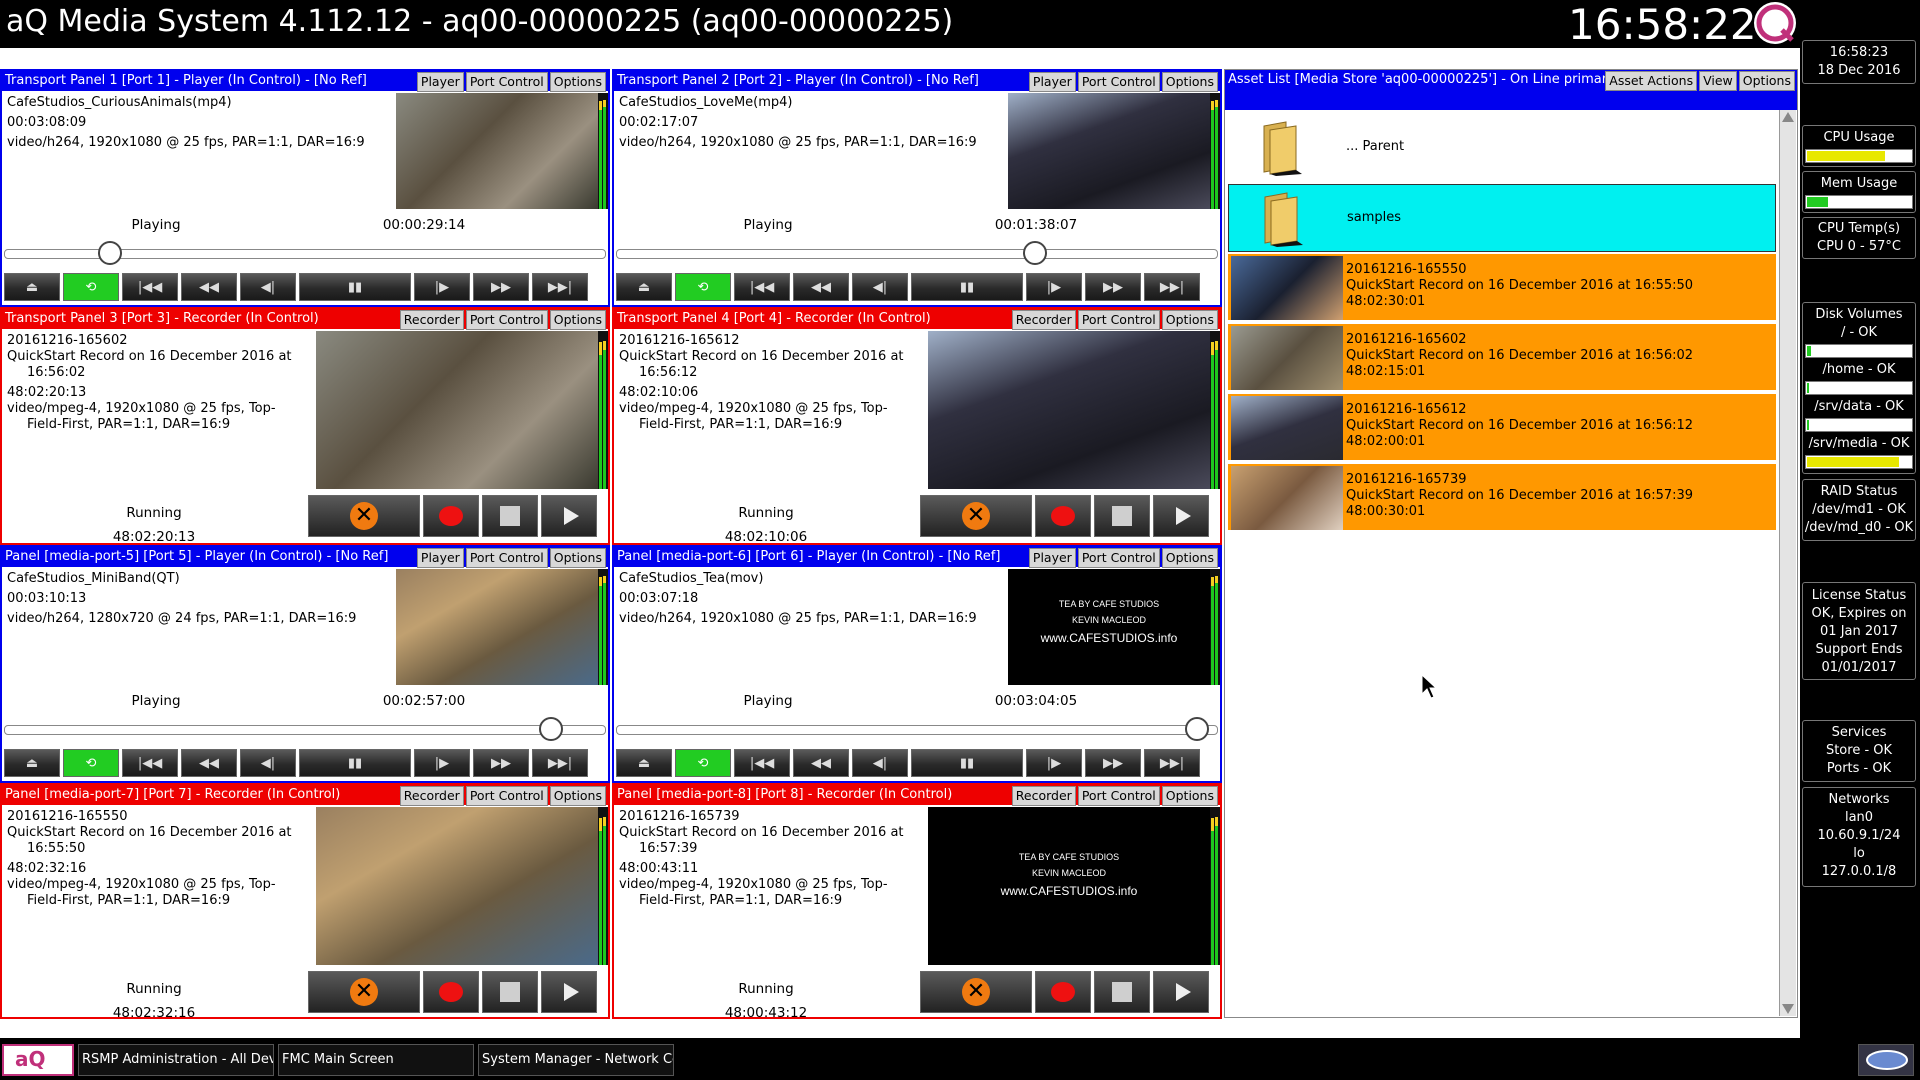 The height and width of the screenshot is (1080, 1920). I want to click on services-box: Services Store - OK Ports - OK, so click(1859, 751).